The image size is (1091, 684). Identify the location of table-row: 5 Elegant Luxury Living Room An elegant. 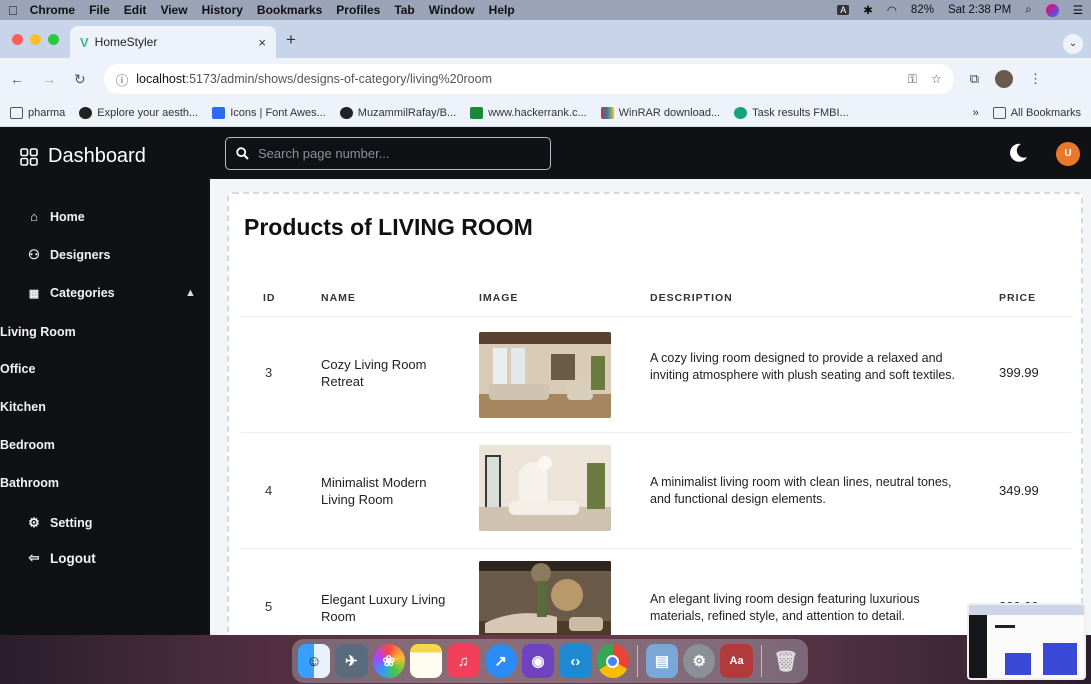
(655, 592).